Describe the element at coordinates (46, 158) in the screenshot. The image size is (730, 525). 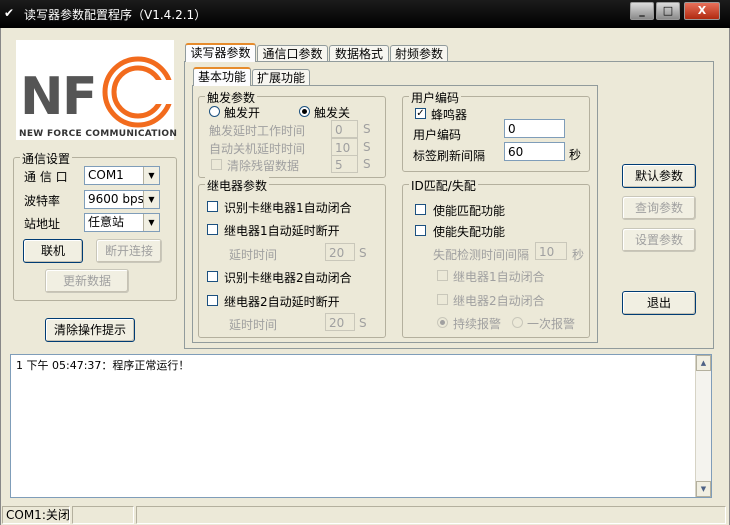
I see `comm-settings-legend: 通信设置` at that location.